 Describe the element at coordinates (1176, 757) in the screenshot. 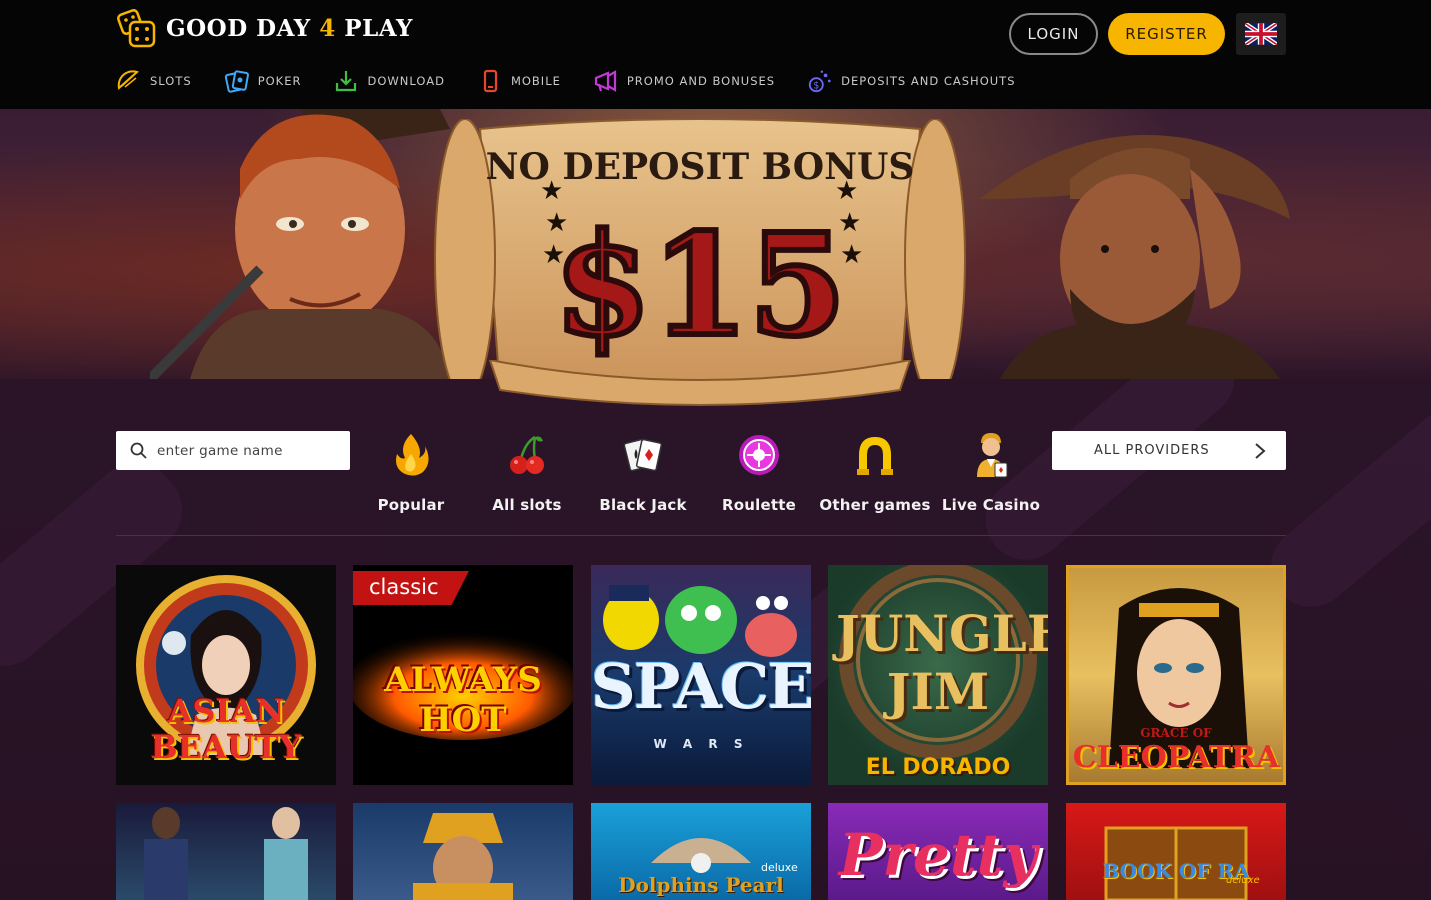

I see `game-title: CLEOPATRA` at that location.